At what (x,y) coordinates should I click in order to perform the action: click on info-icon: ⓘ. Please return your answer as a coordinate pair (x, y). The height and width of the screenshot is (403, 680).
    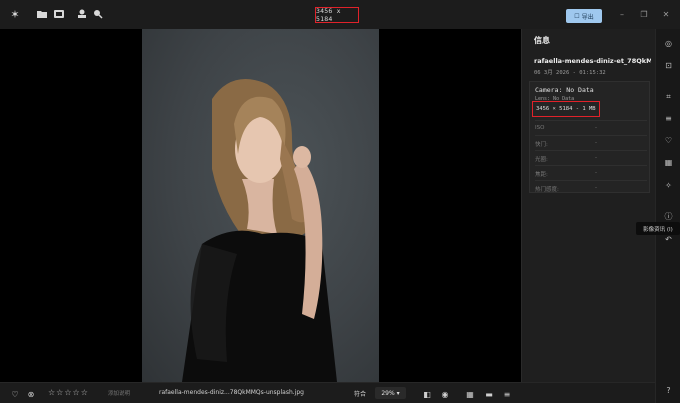
    Looking at the image, I should click on (668, 216).